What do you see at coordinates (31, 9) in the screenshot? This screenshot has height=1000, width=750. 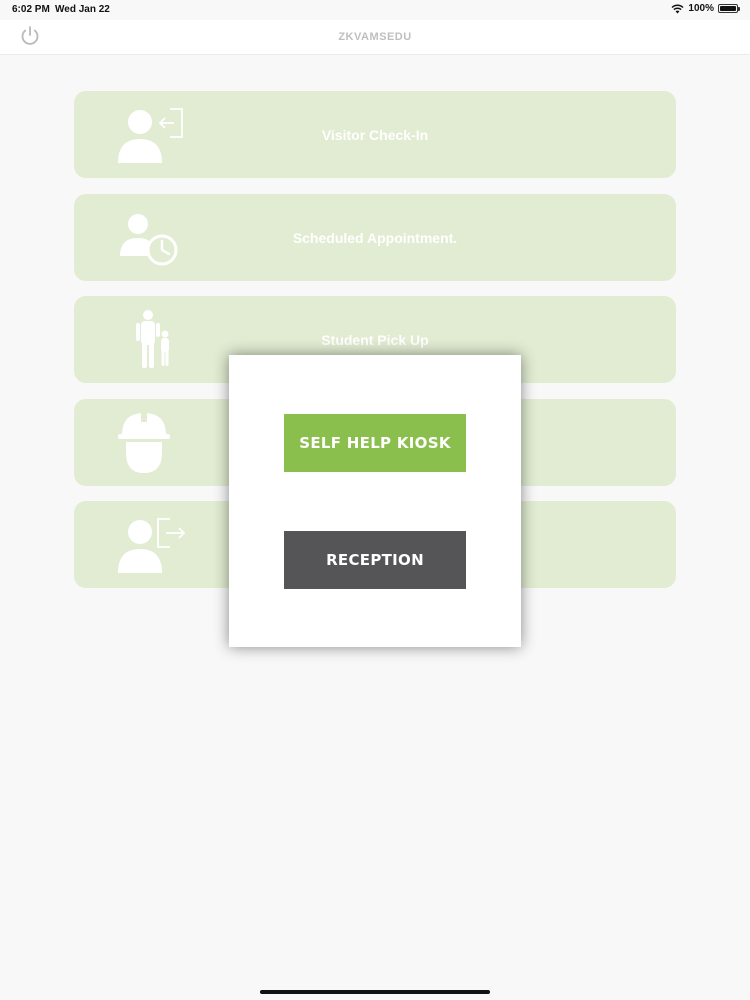 I see `status-time: 6:02 PM` at bounding box center [31, 9].